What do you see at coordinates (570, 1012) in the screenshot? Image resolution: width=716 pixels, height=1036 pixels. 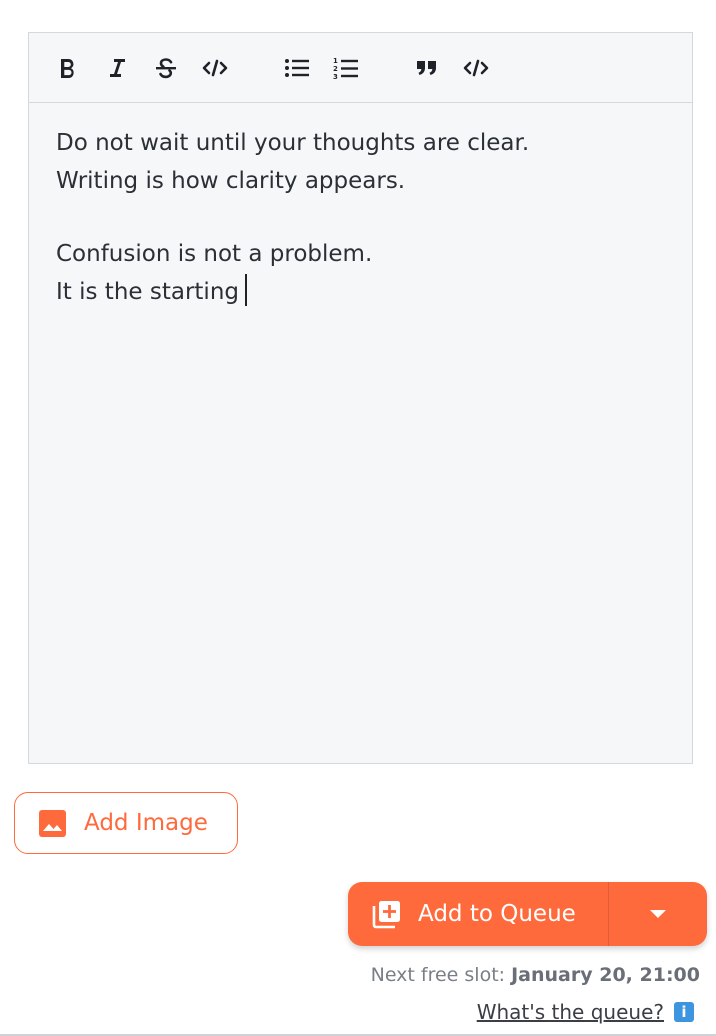 I see `whats-the-queue-link: What's the queue?` at bounding box center [570, 1012].